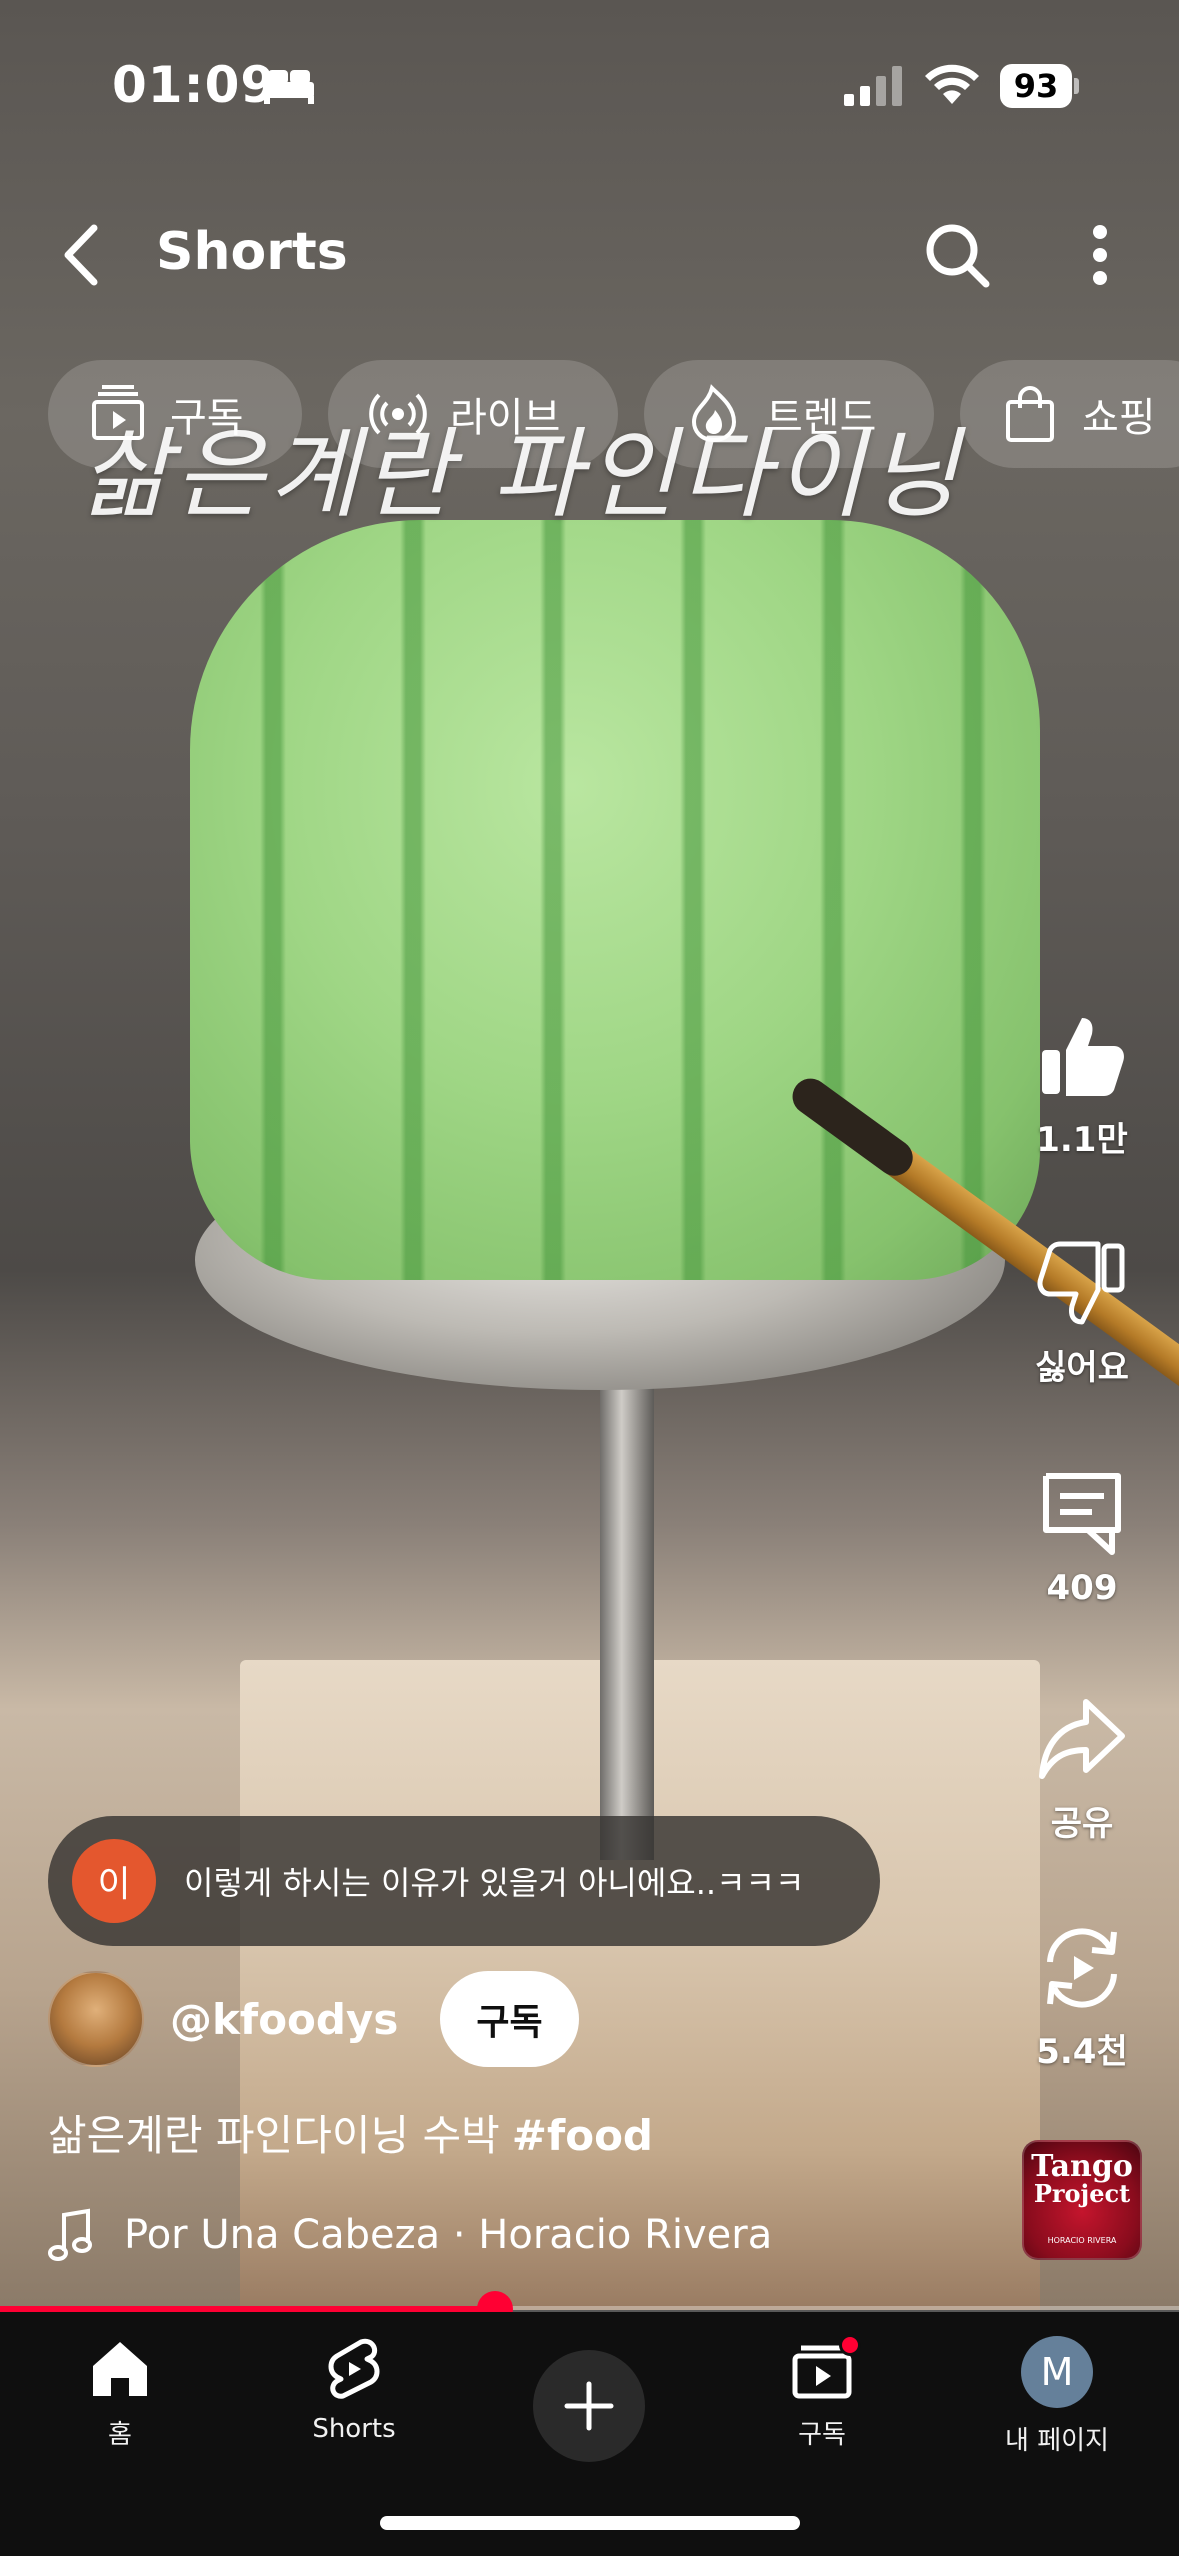  I want to click on home-icon, so click(120, 2369).